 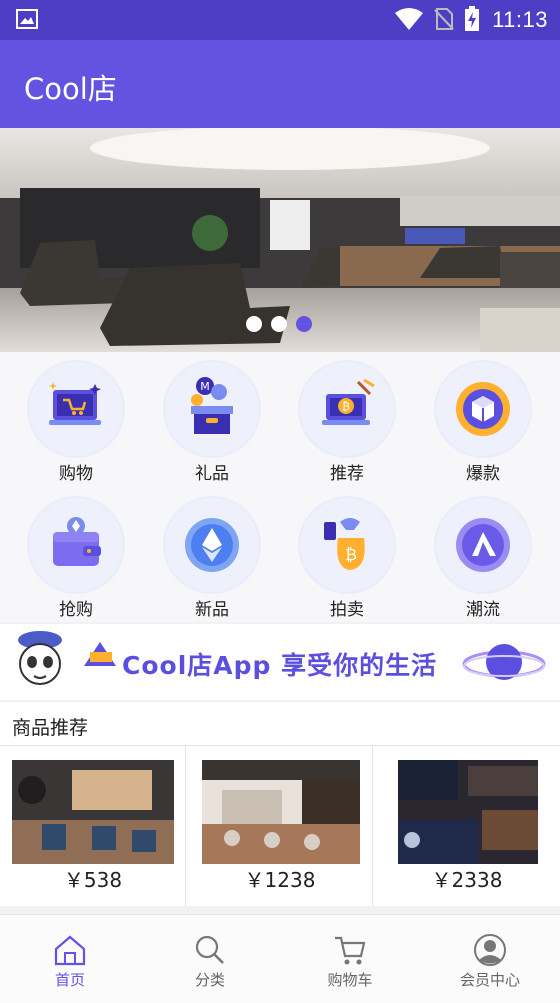 I want to click on category-gift: M 礼品, so click(x=212, y=418).